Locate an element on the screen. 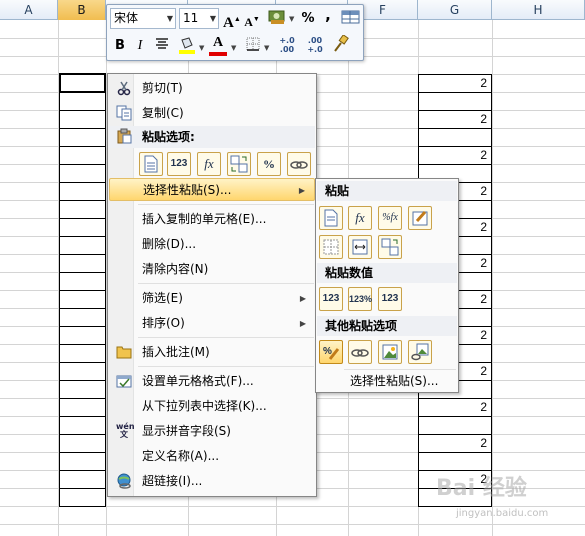 This screenshot has height=536, width=585. paste-values-source-format-button: 123 is located at coordinates (390, 299).